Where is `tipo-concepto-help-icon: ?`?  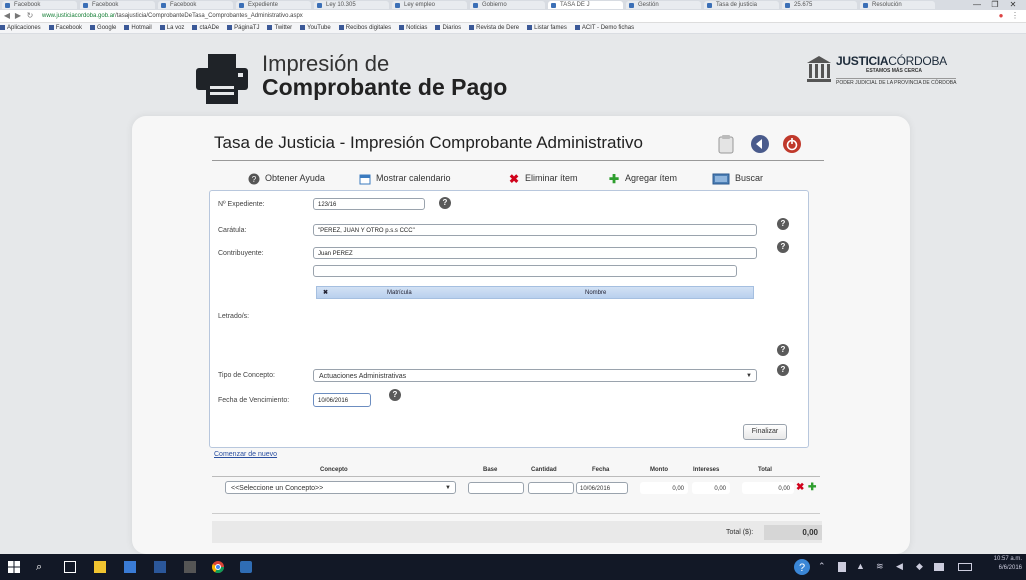 tipo-concepto-help-icon: ? is located at coordinates (783, 370).